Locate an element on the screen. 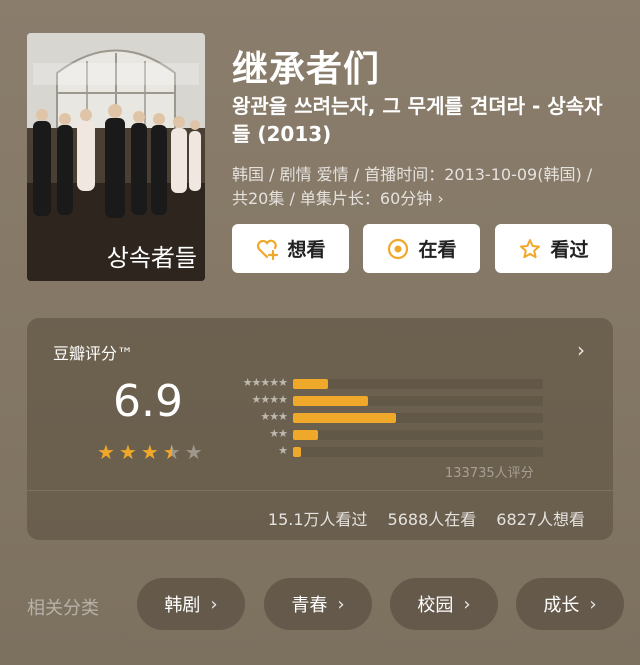 The height and width of the screenshot is (665, 640). original-title: 왕관을 쓰려는자, 그 무게를 견뎌라 - 상속자들 (2013) is located at coordinates (417, 120).